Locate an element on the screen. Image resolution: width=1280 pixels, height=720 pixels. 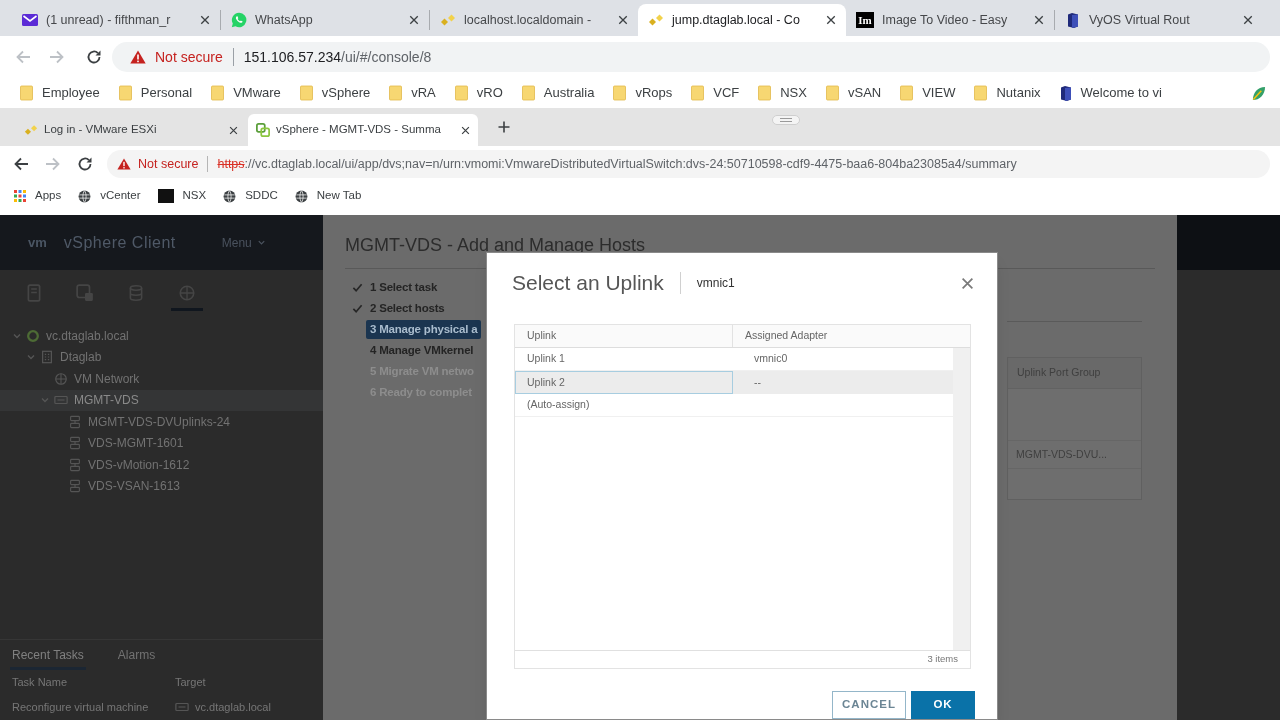
app-title: vSphere Client is located at coordinates (119, 242).